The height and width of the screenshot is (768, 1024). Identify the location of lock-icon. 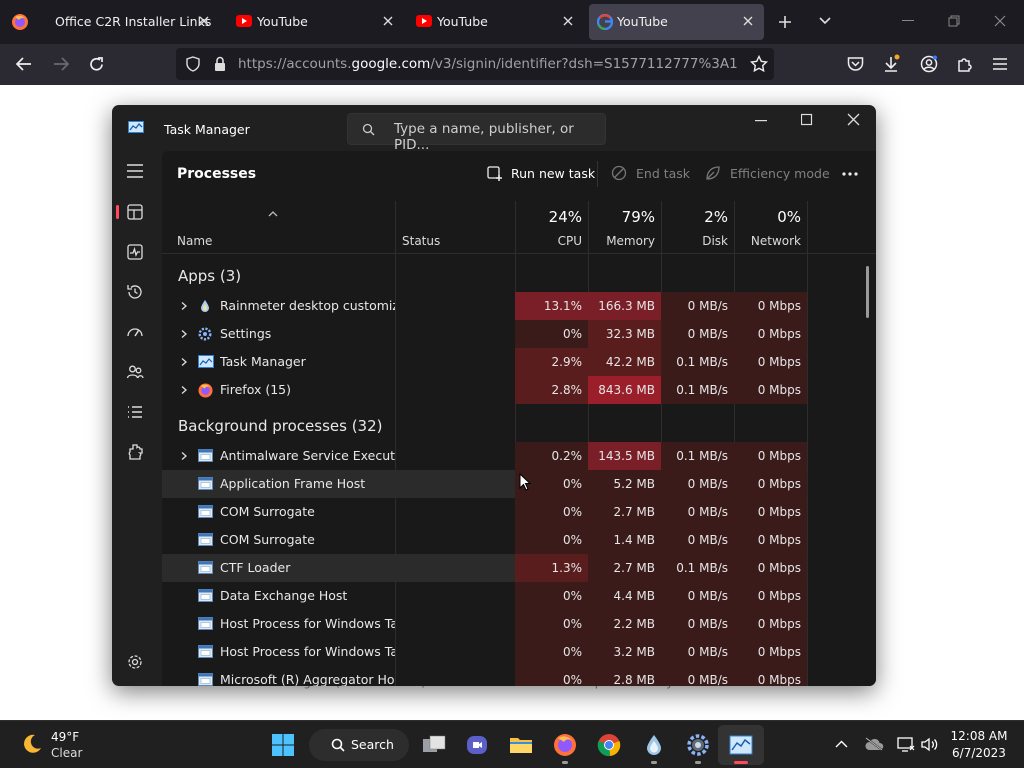
(220, 64).